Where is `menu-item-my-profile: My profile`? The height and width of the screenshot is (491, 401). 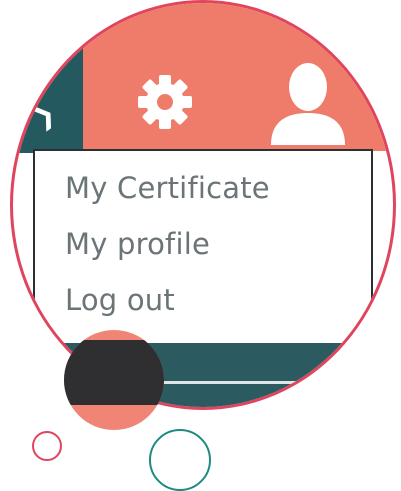
menu-item-my-profile: My profile is located at coordinates (137, 244).